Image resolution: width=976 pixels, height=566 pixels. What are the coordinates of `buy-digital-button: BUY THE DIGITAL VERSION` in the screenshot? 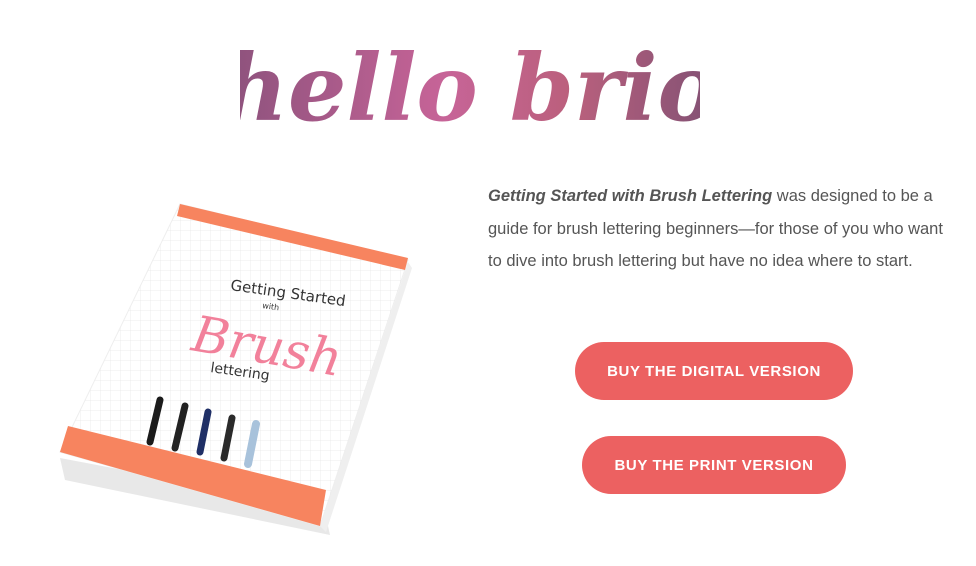 It's located at (714, 371).